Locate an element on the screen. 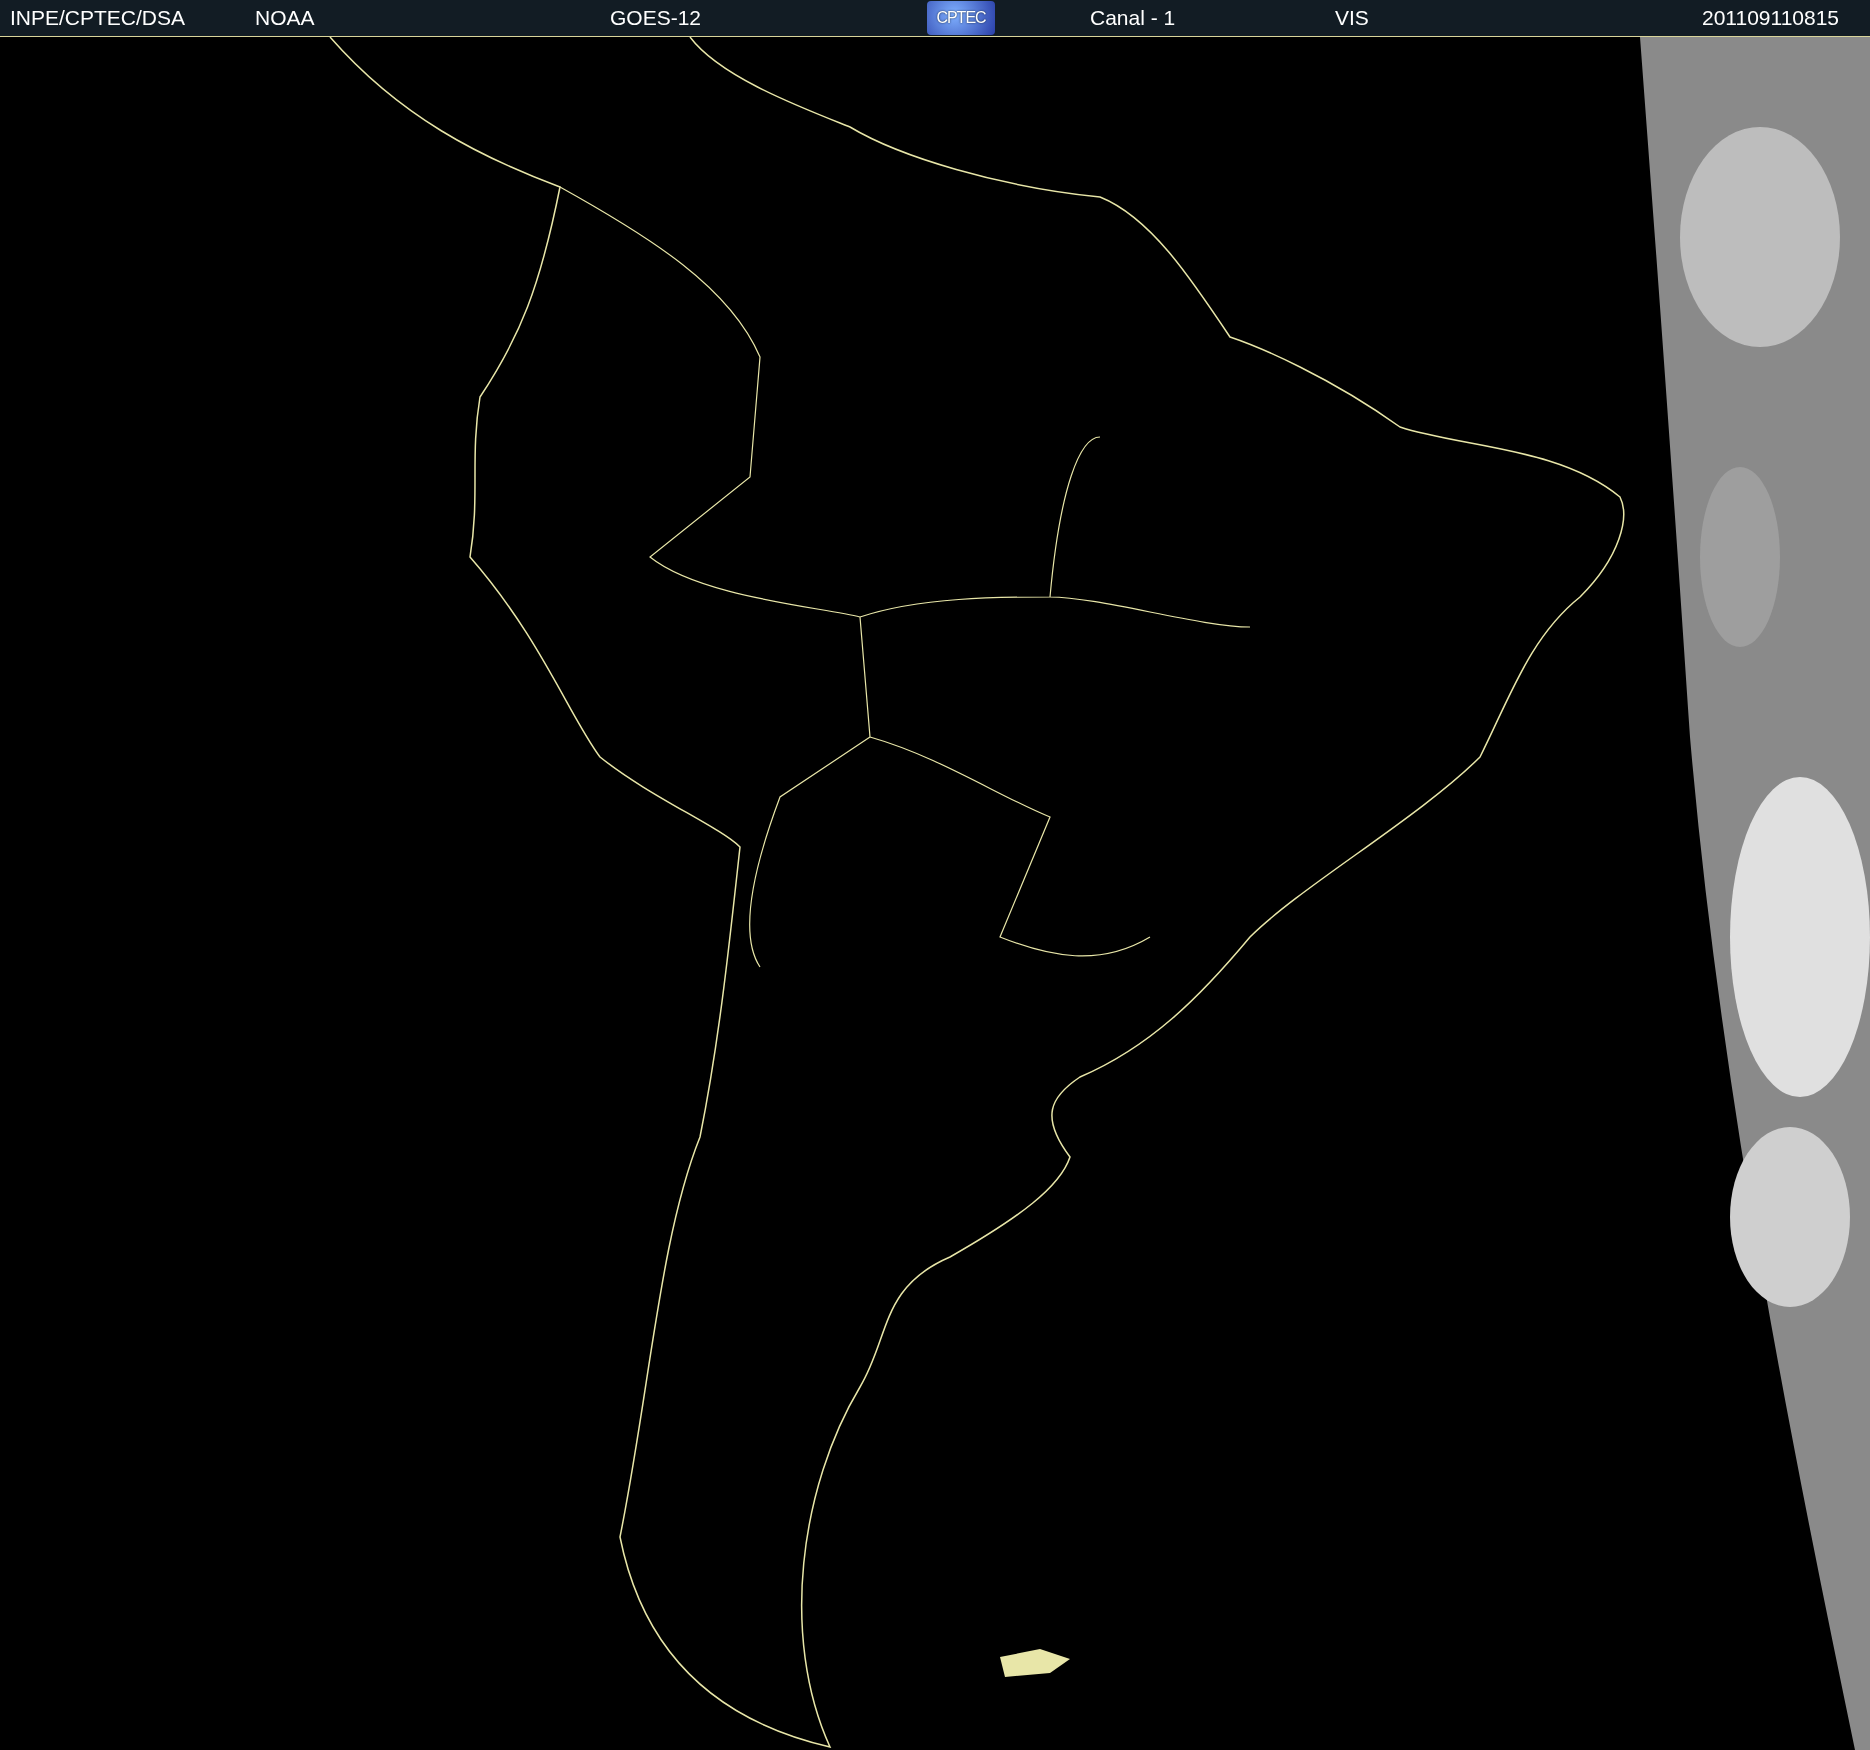  channel-label: Canal - 1 is located at coordinates (1133, 18).